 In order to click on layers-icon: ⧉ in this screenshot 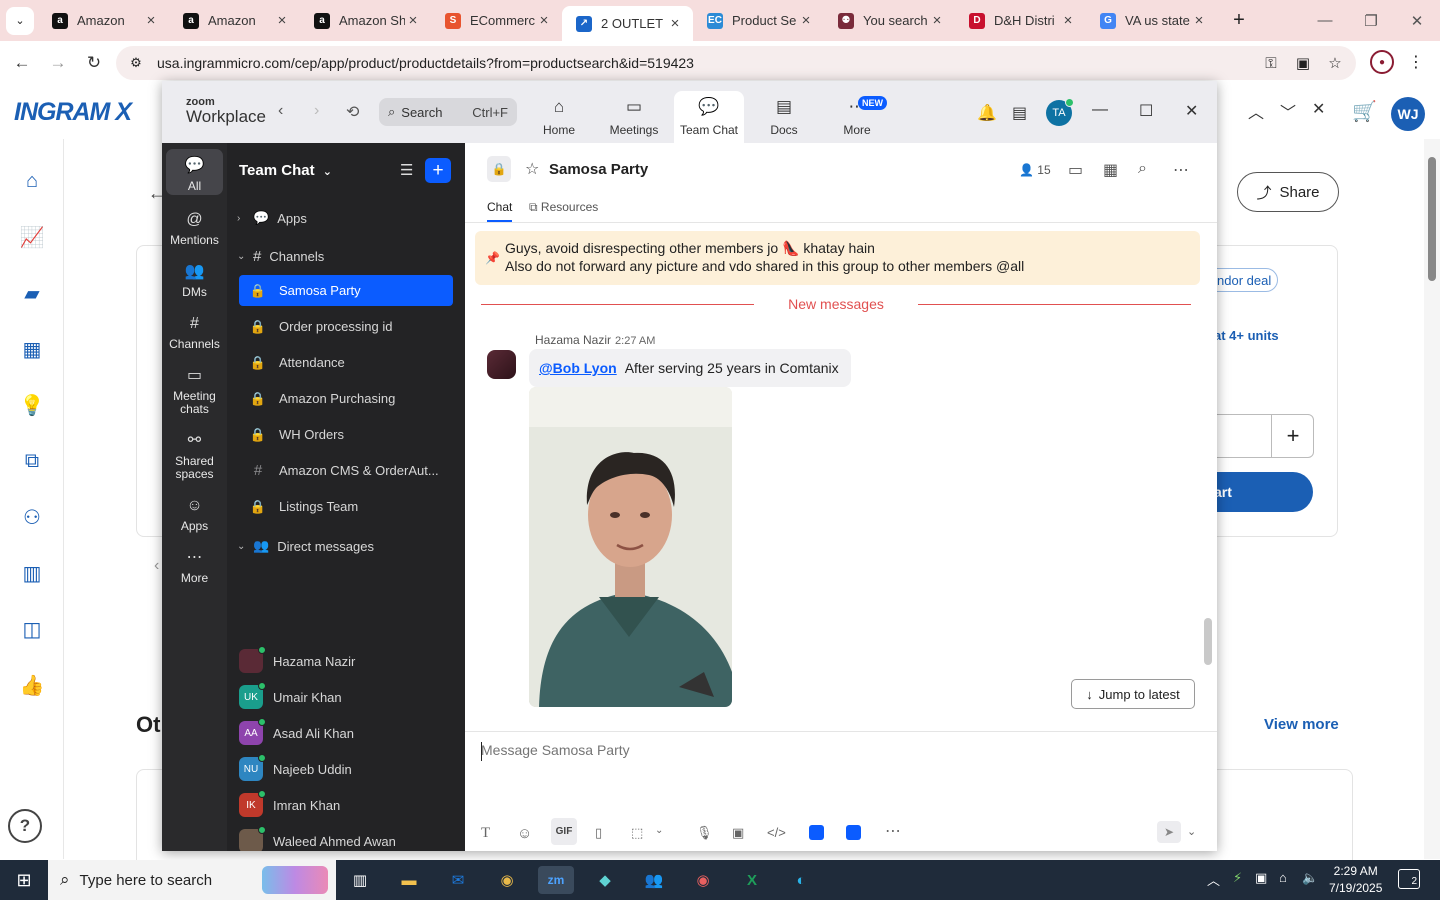, I will do `click(32, 461)`.